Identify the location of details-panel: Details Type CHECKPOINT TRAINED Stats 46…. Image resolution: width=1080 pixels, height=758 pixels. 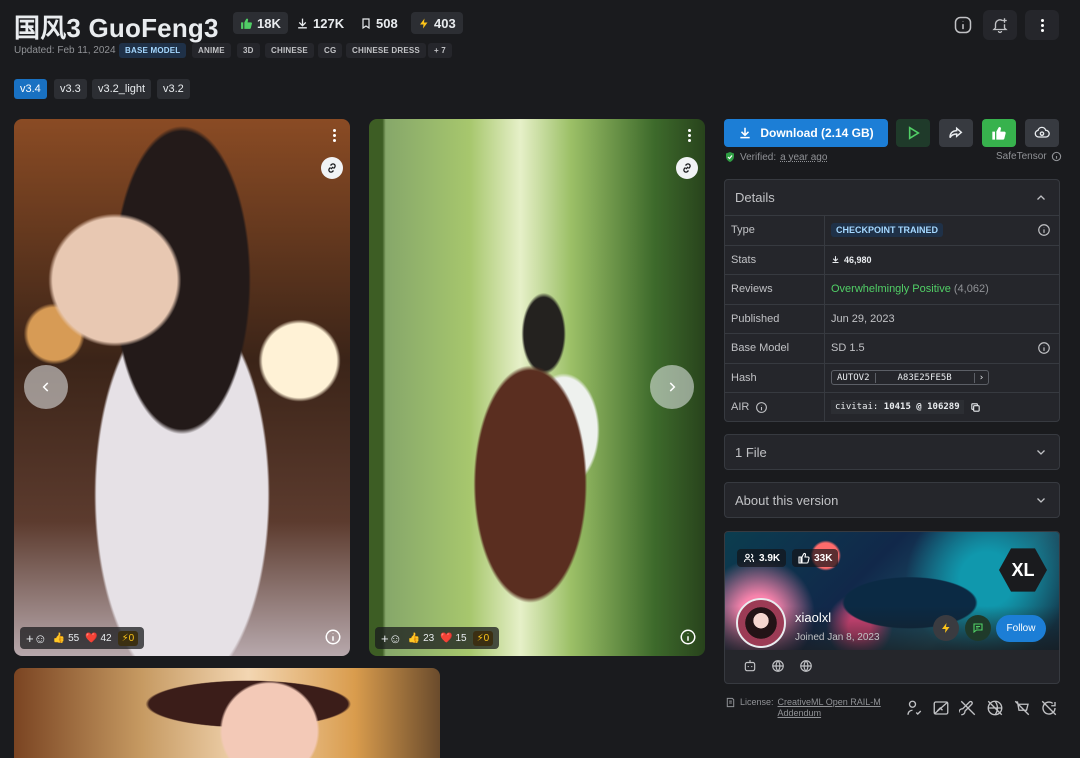
(892, 300).